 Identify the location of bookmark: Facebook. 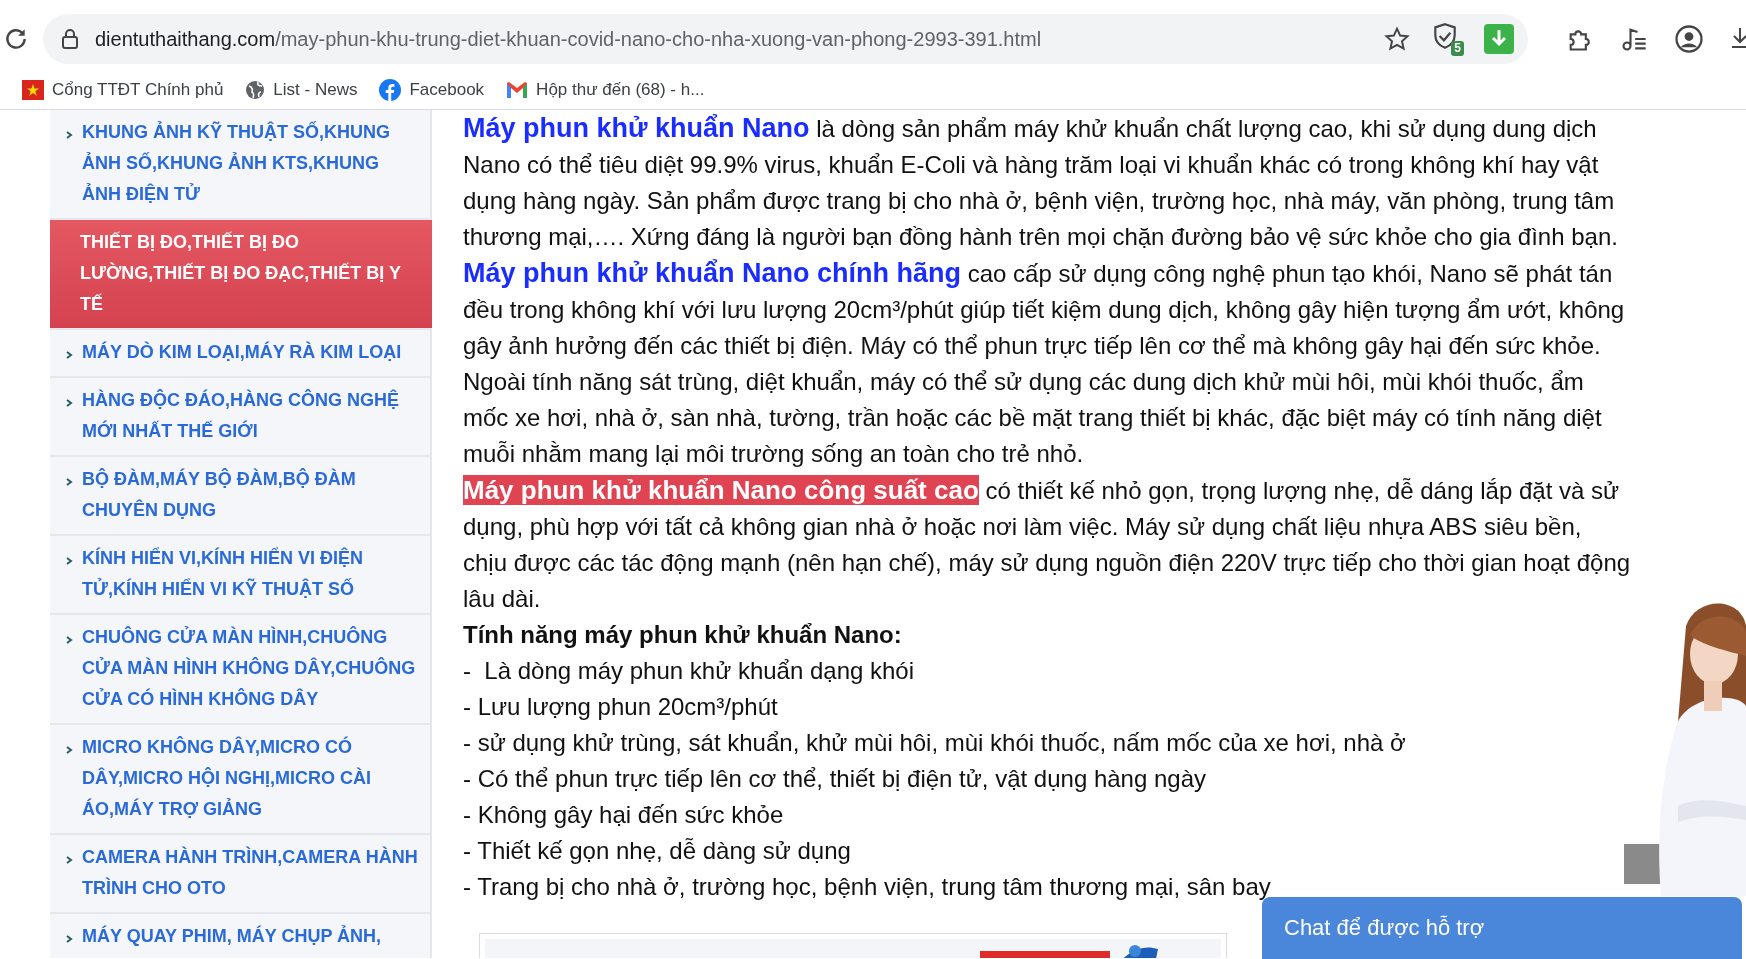
(432, 89).